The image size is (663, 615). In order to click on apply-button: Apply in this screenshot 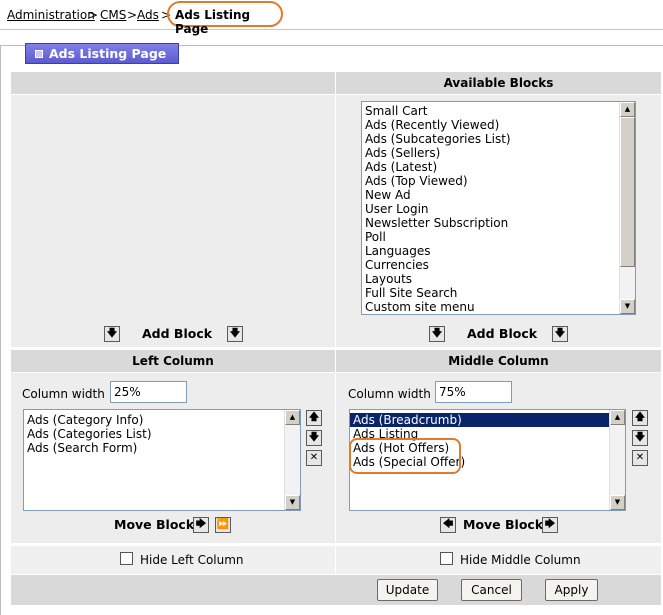, I will do `click(571, 590)`.